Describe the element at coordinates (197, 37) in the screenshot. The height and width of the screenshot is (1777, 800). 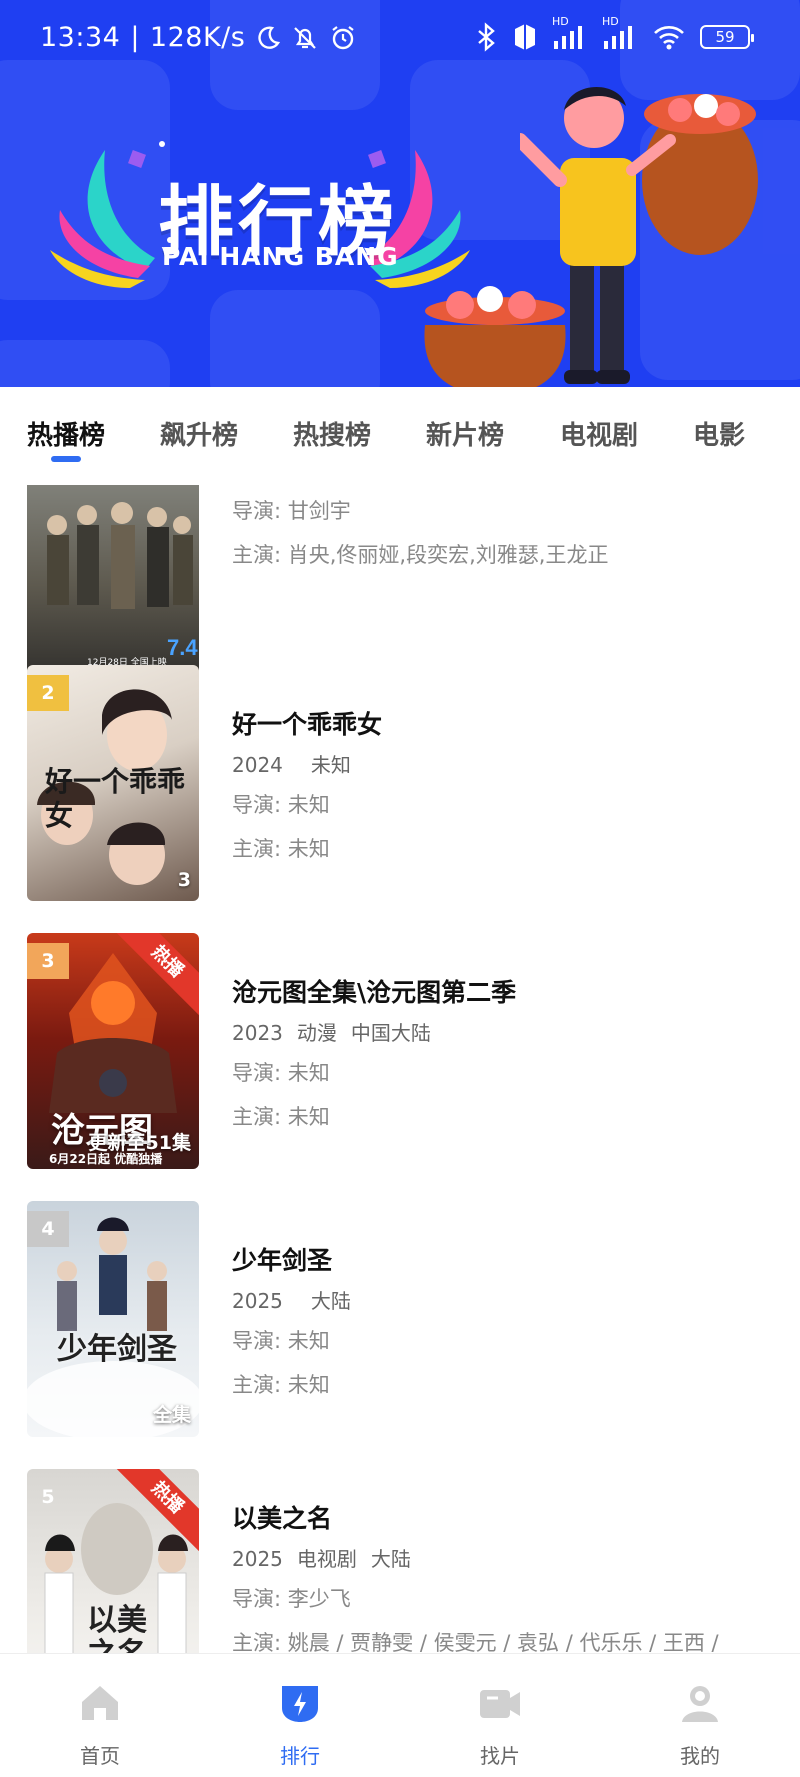
I see `network-speed: 128K/s` at that location.